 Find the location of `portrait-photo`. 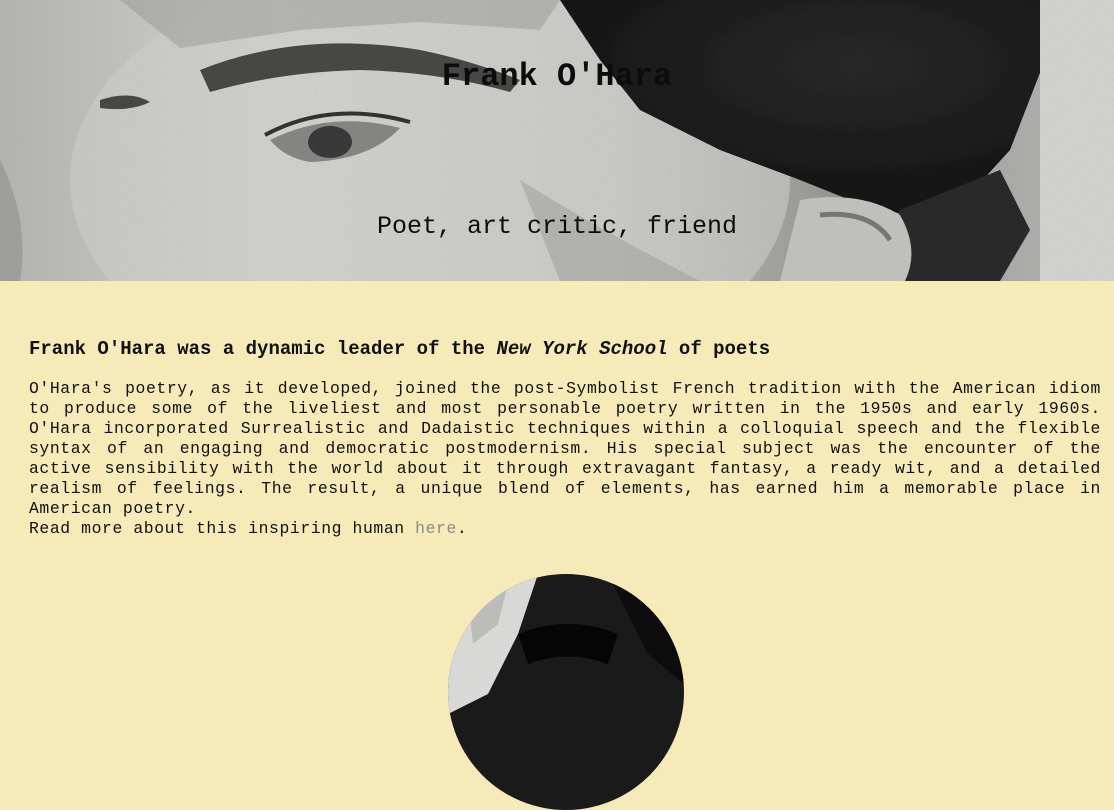

portrait-photo is located at coordinates (566, 692).